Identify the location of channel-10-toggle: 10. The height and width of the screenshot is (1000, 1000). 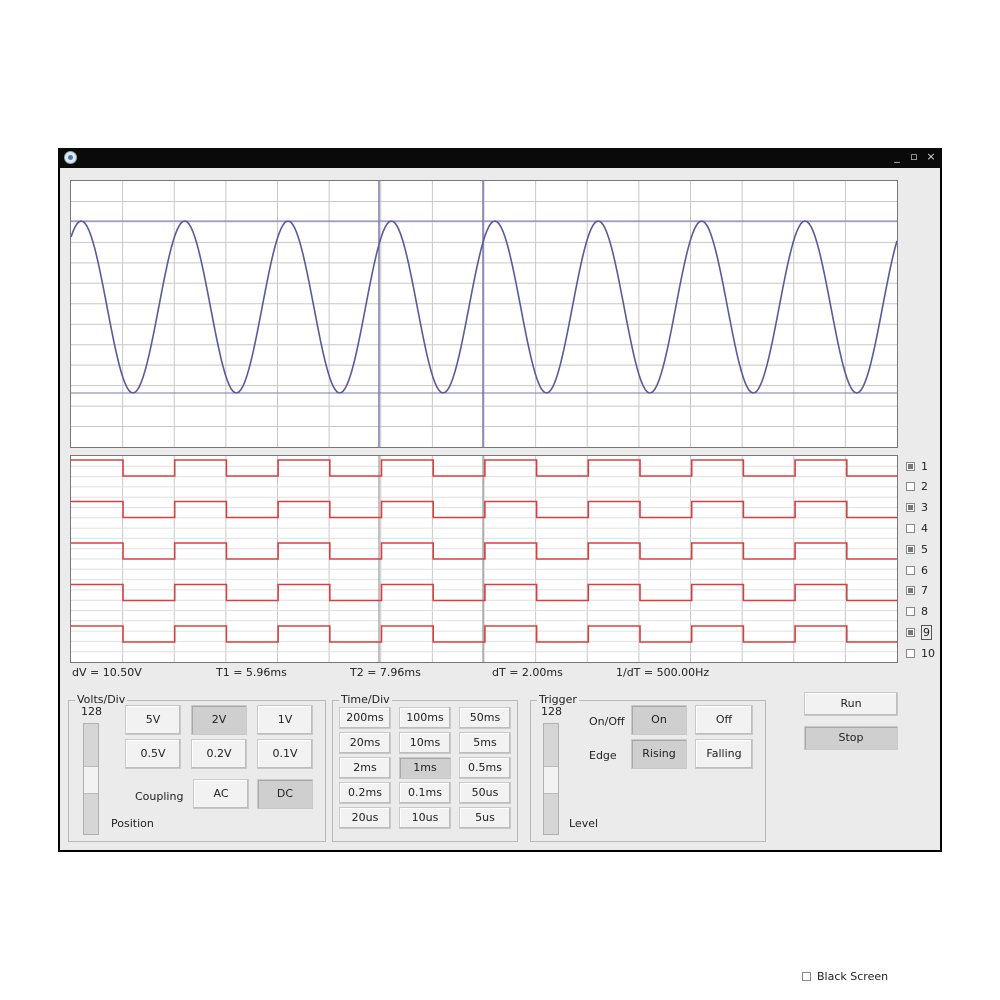
(920, 653).